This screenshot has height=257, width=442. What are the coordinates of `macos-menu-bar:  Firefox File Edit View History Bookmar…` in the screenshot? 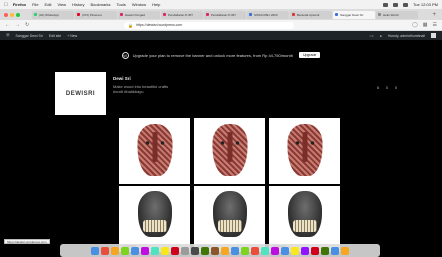 It's located at (221, 4).